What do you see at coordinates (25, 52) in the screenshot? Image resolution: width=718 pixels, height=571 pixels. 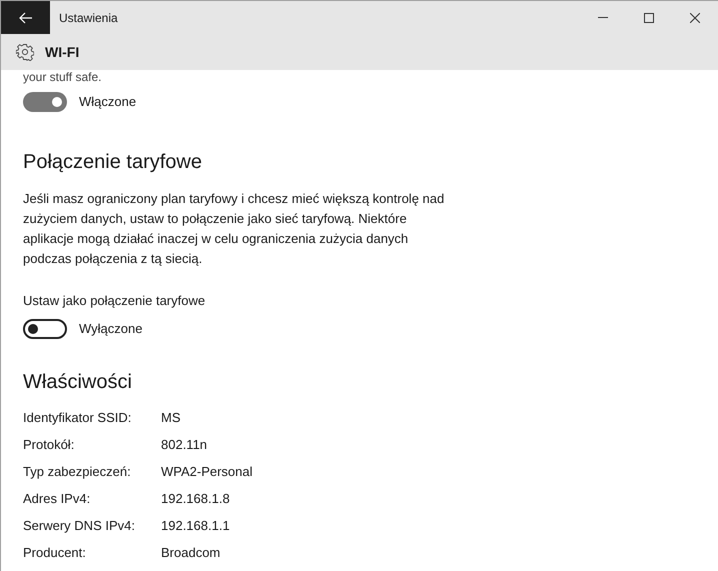 I see `settings-icon` at bounding box center [25, 52].